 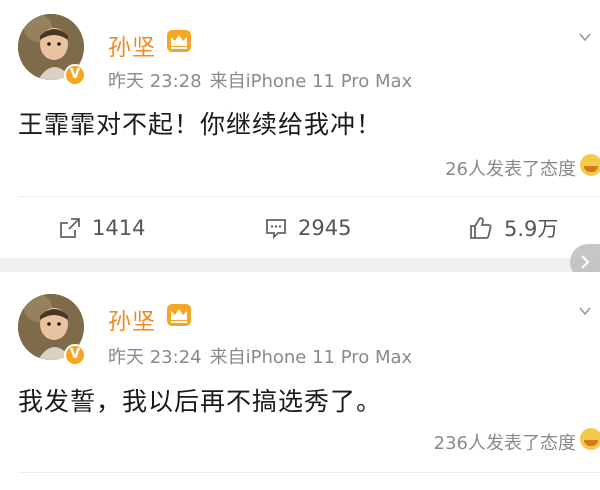 I want to click on comment-icon, so click(x=276, y=229).